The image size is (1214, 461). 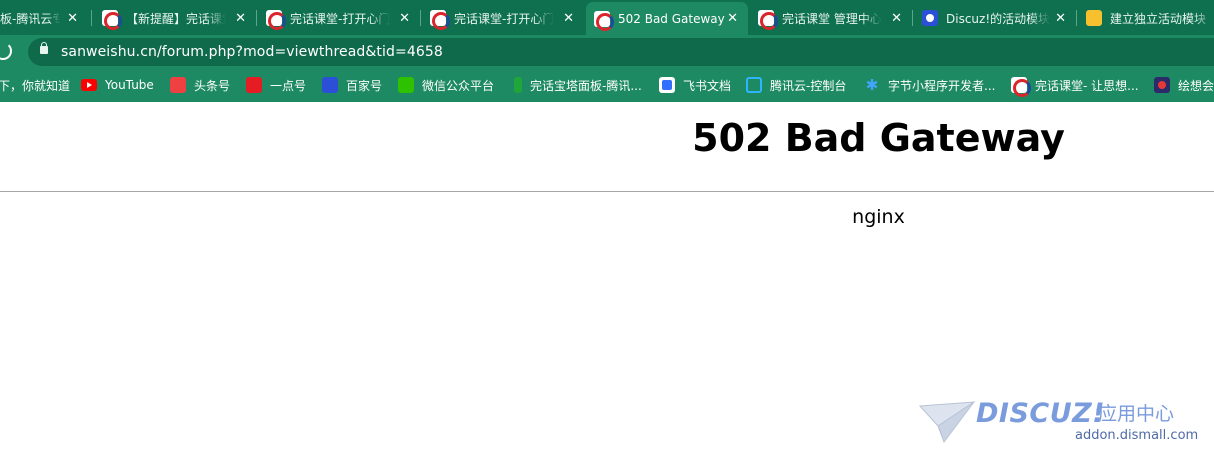 I want to click on huixiang-icon, so click(x=1162, y=85).